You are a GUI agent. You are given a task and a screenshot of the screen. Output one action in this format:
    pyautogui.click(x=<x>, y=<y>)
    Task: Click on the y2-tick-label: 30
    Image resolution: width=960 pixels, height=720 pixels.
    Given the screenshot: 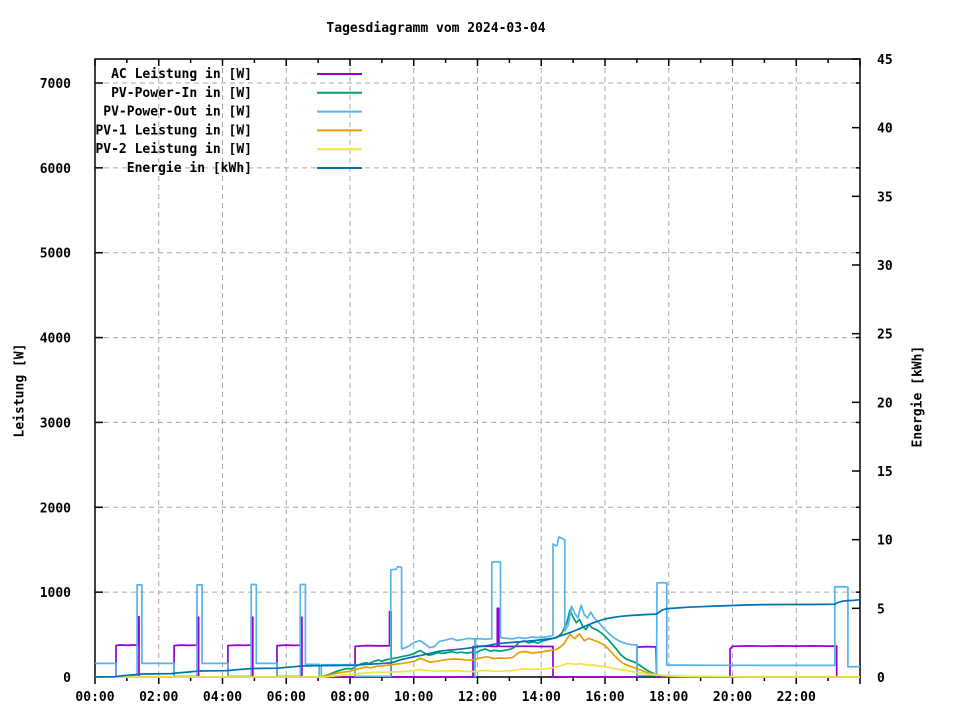 What is the action you would take?
    pyautogui.click(x=885, y=266)
    